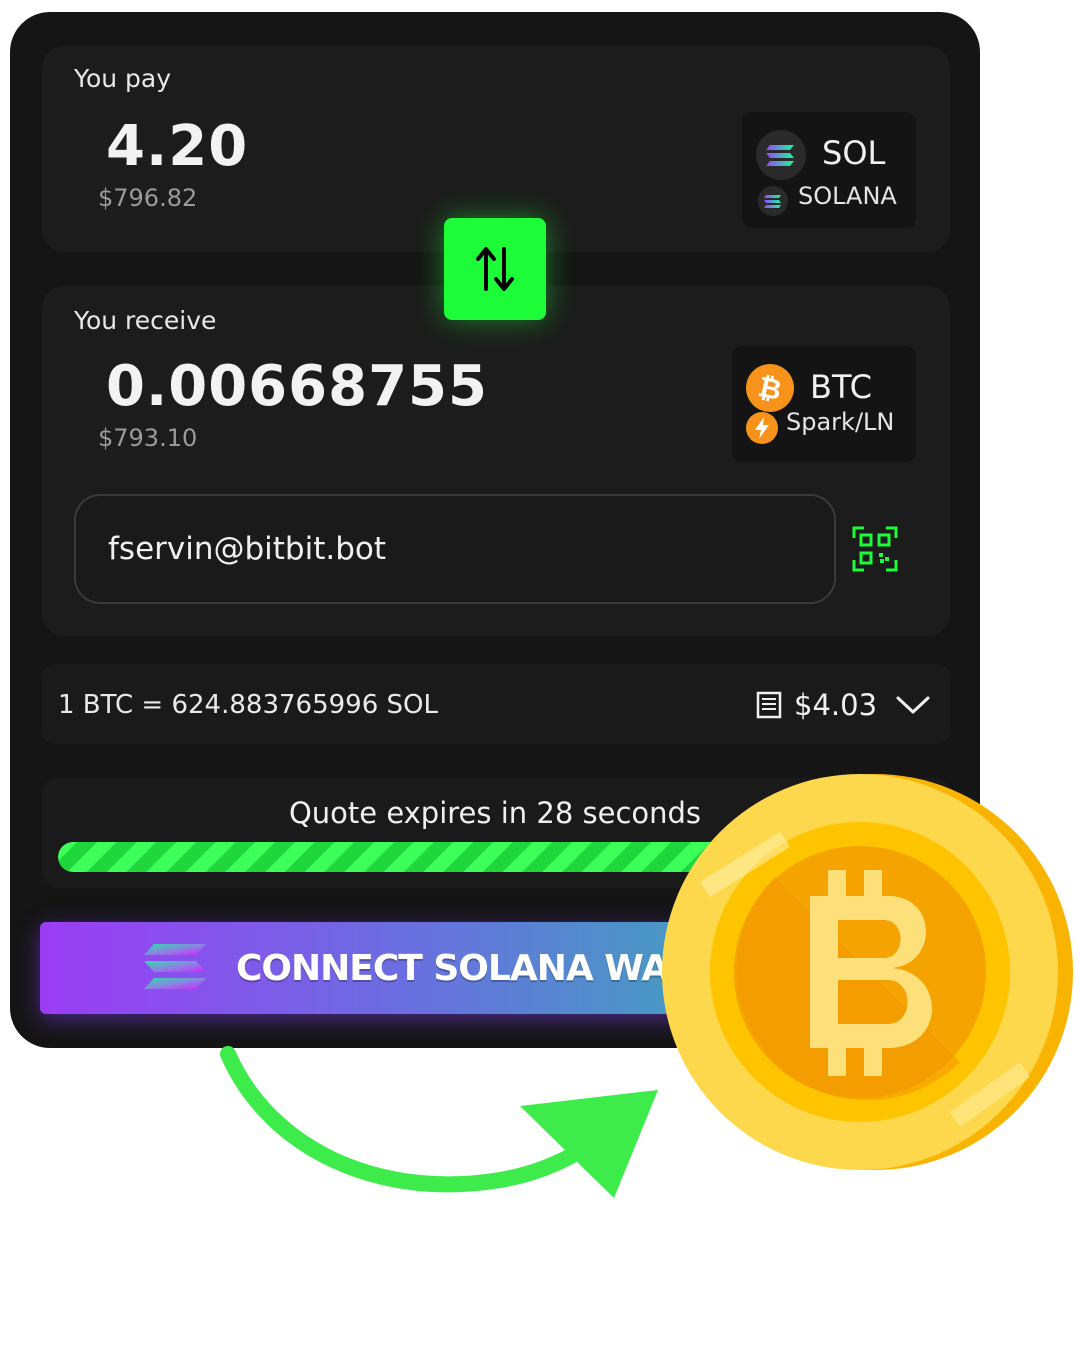 The height and width of the screenshot is (1350, 1080). Describe the element at coordinates (867, 972) in the screenshot. I see `bitcoin-coin-icon` at that location.